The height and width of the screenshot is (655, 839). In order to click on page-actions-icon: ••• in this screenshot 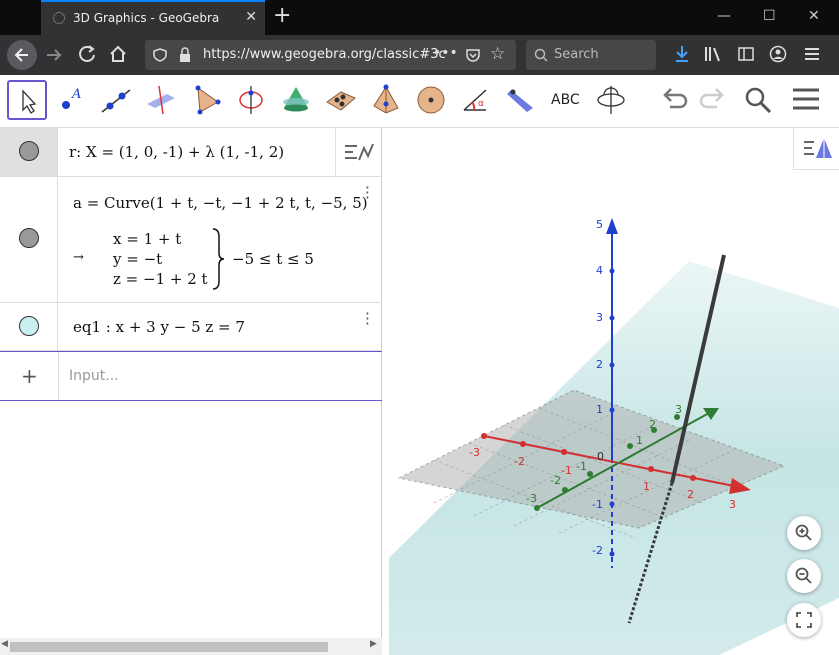, I will do `click(445, 53)`.